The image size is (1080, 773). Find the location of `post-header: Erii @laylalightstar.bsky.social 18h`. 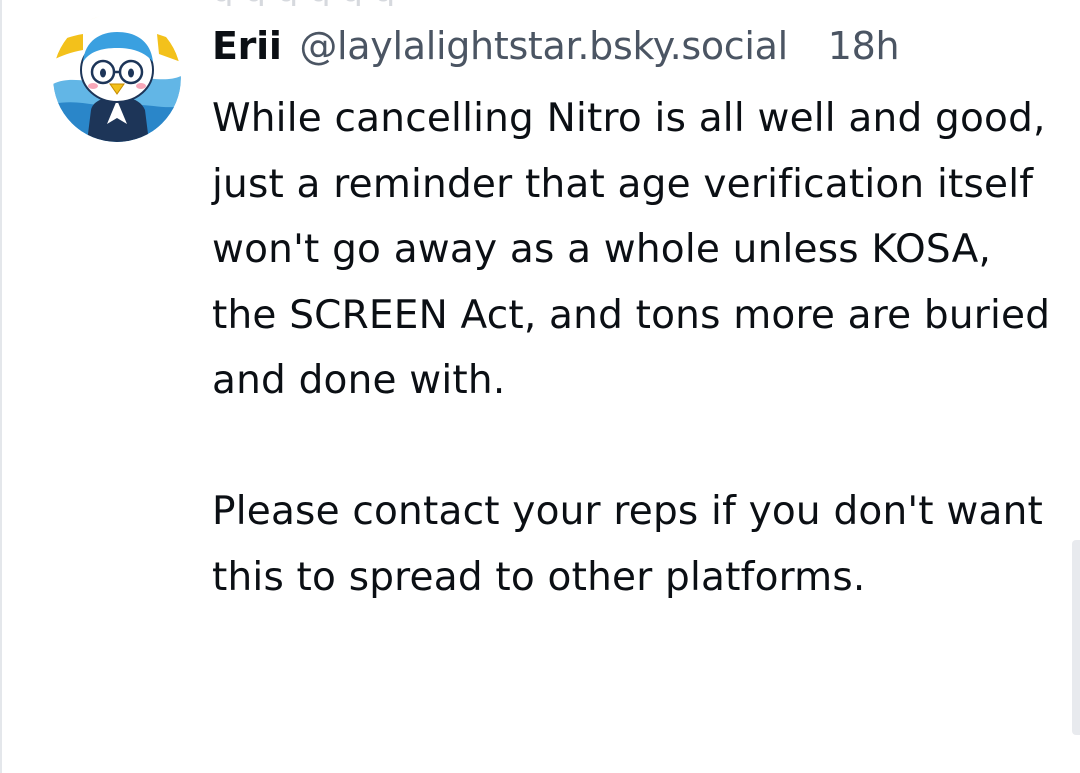

post-header: Erii @laylalightstar.bsky.social 18h is located at coordinates (626, 46).